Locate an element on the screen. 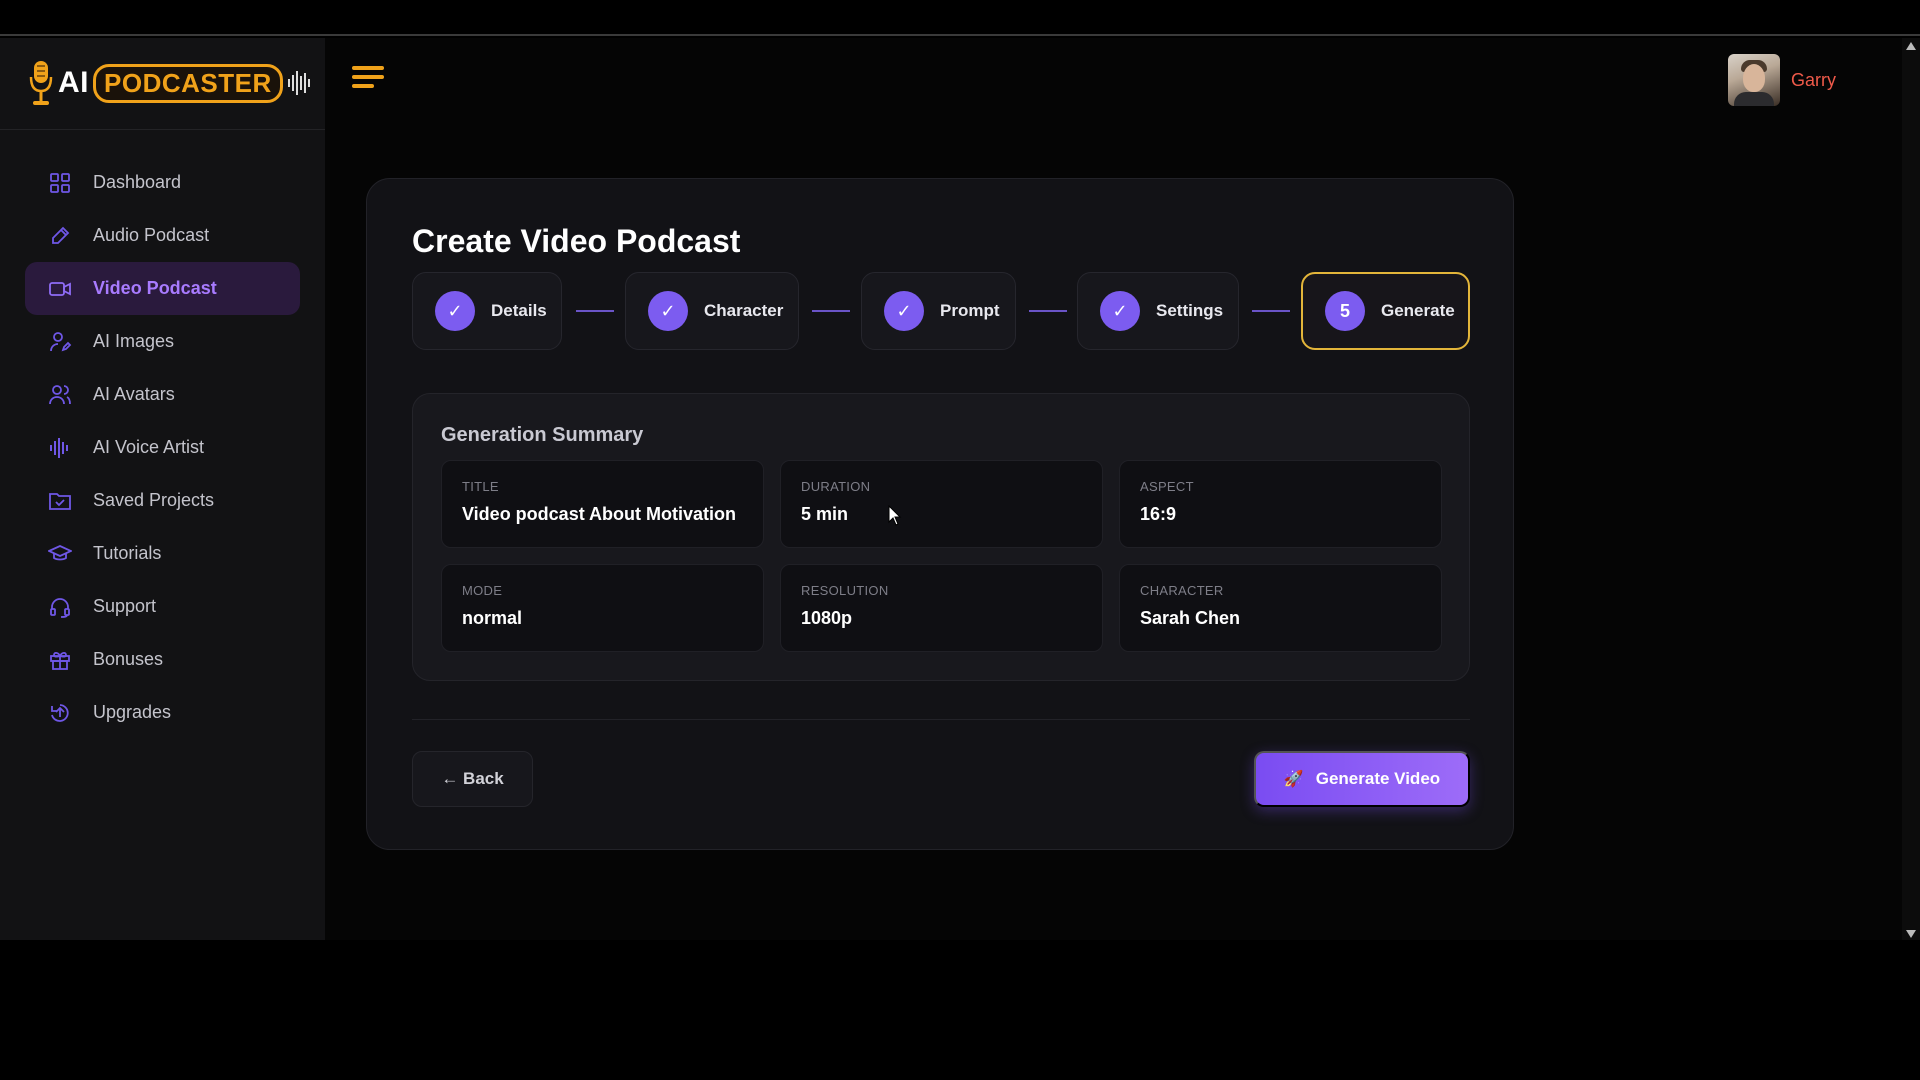 Image resolution: width=1920 pixels, height=1080 pixels. grid-icon is located at coordinates (60, 183).